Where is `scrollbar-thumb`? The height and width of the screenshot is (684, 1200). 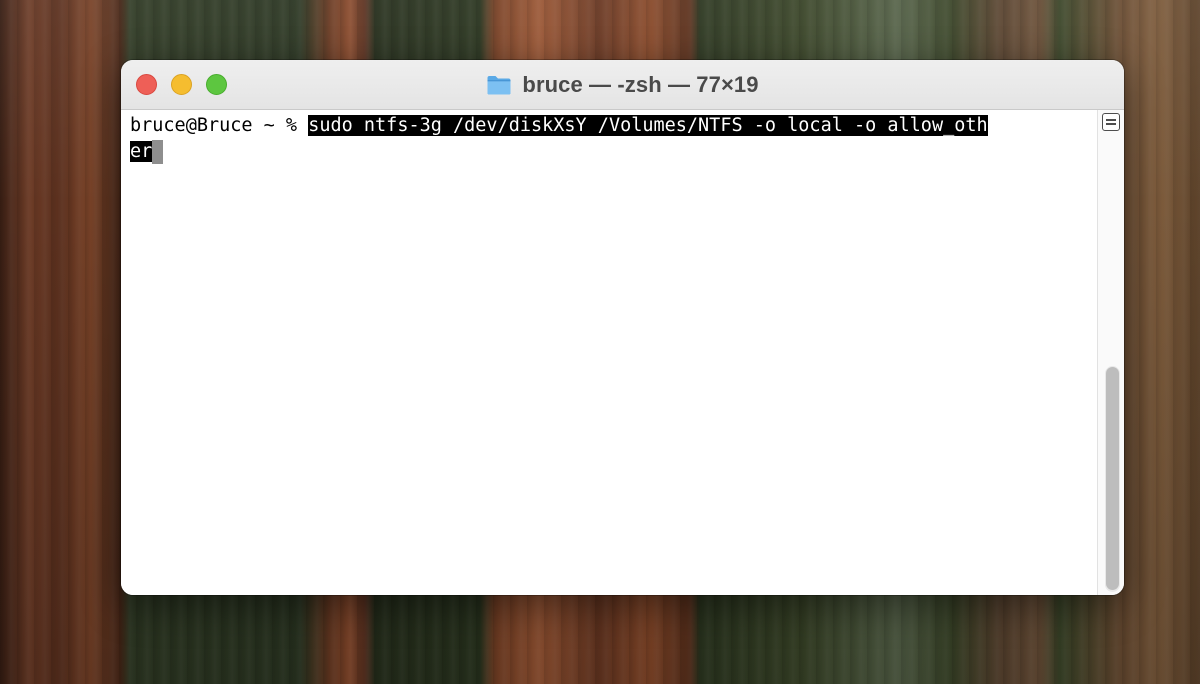
scrollbar-thumb is located at coordinates (1112, 478).